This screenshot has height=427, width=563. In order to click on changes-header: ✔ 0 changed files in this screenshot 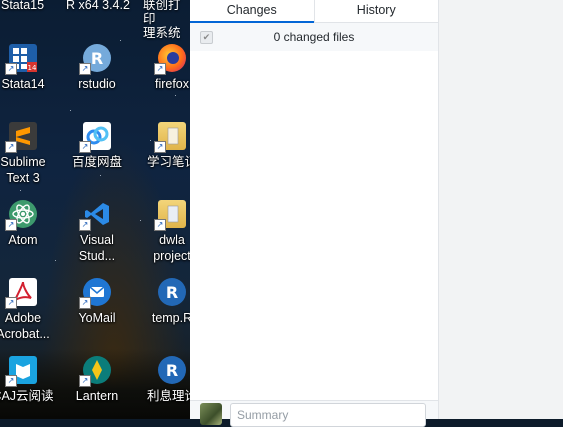, I will do `click(314, 37)`.